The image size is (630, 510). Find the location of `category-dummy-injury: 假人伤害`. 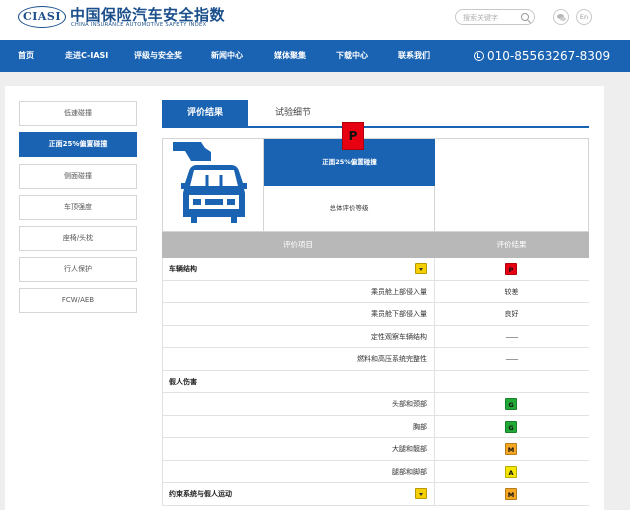

category-dummy-injury: 假人伤害 is located at coordinates (183, 381).